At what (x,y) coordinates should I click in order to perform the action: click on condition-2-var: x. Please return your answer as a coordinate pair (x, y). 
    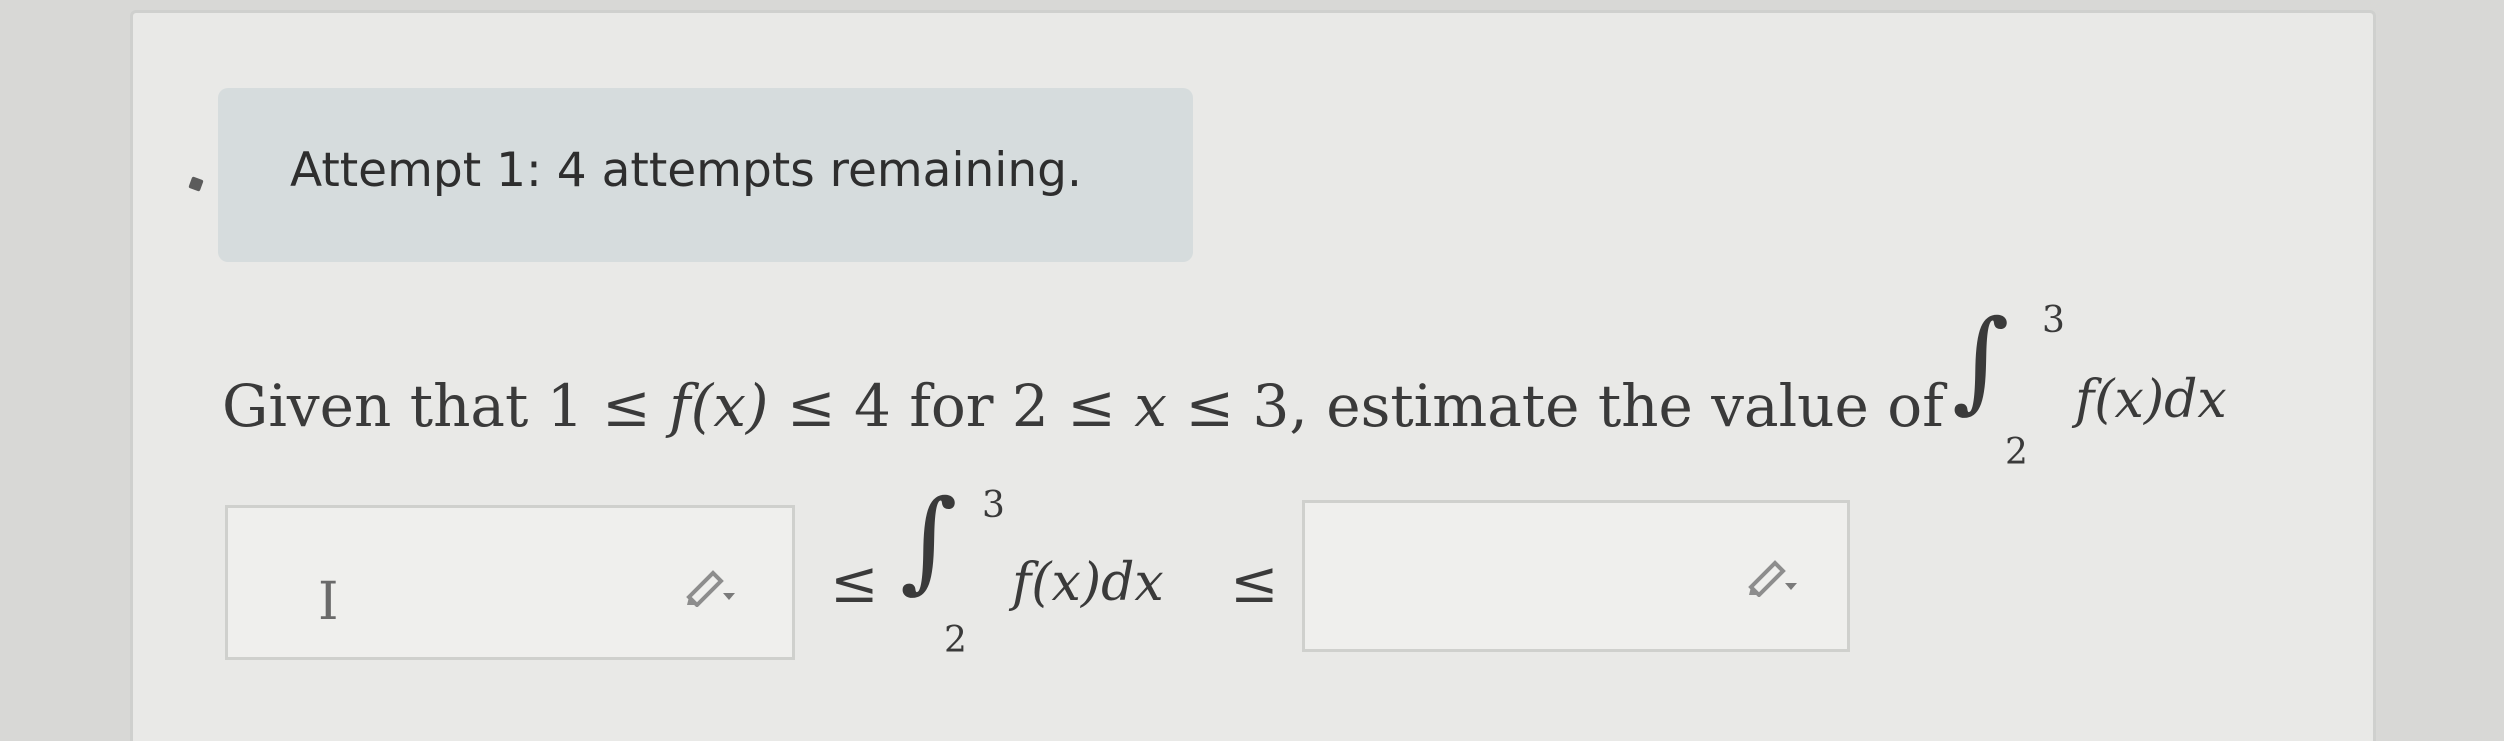
    Looking at the image, I should click on (1151, 406).